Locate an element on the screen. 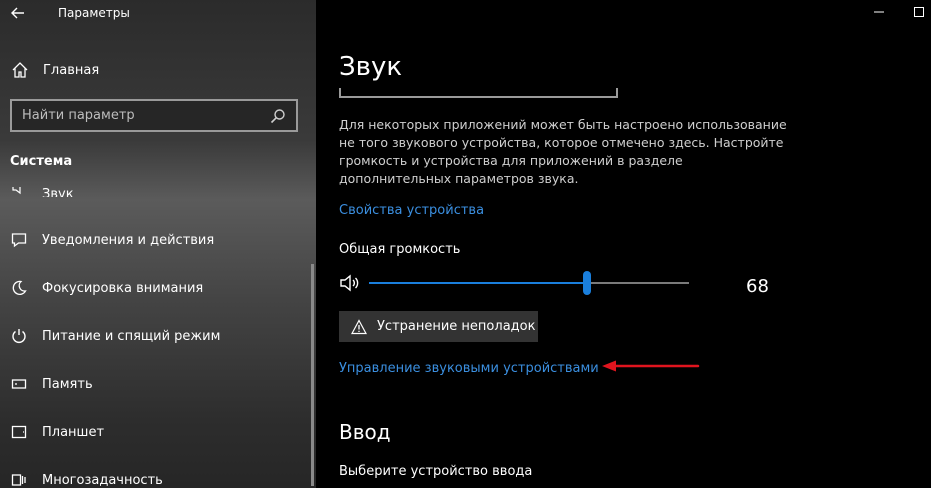 The height and width of the screenshot is (488, 931). sidebar-item-focus-assist: Фокусировка внимания is located at coordinates (155, 288).